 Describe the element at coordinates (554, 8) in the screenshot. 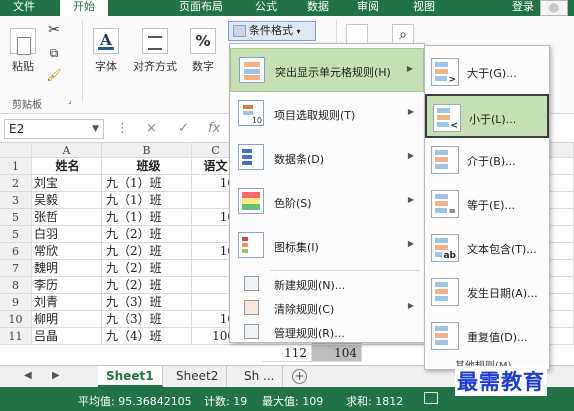

I see `user-avatar-icon` at that location.